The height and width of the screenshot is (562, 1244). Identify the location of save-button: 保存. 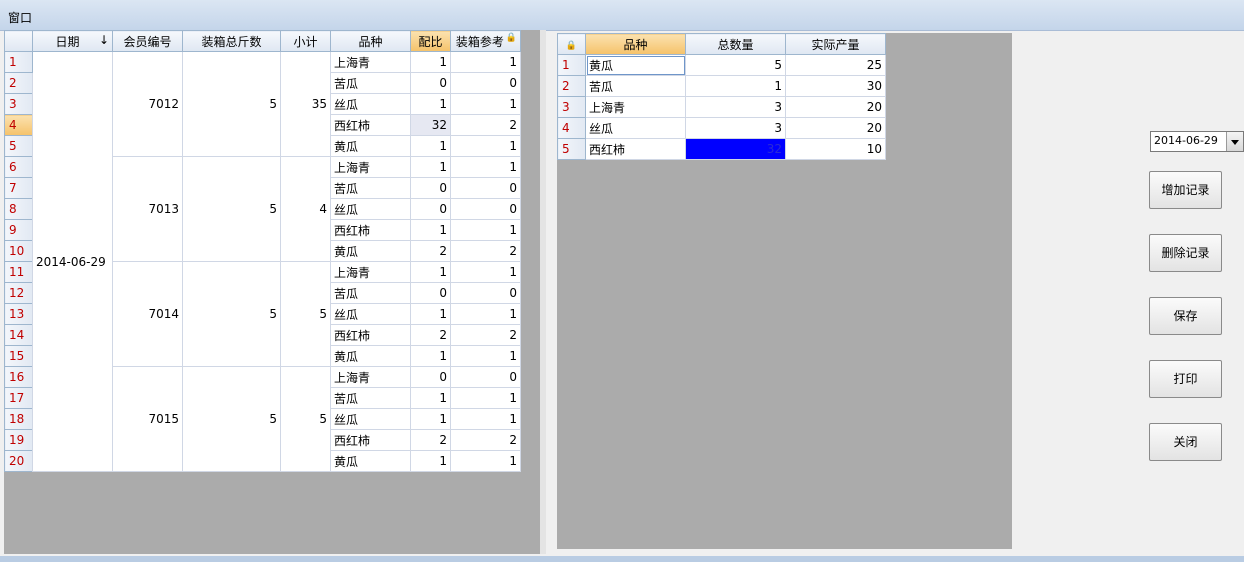
(1185, 316).